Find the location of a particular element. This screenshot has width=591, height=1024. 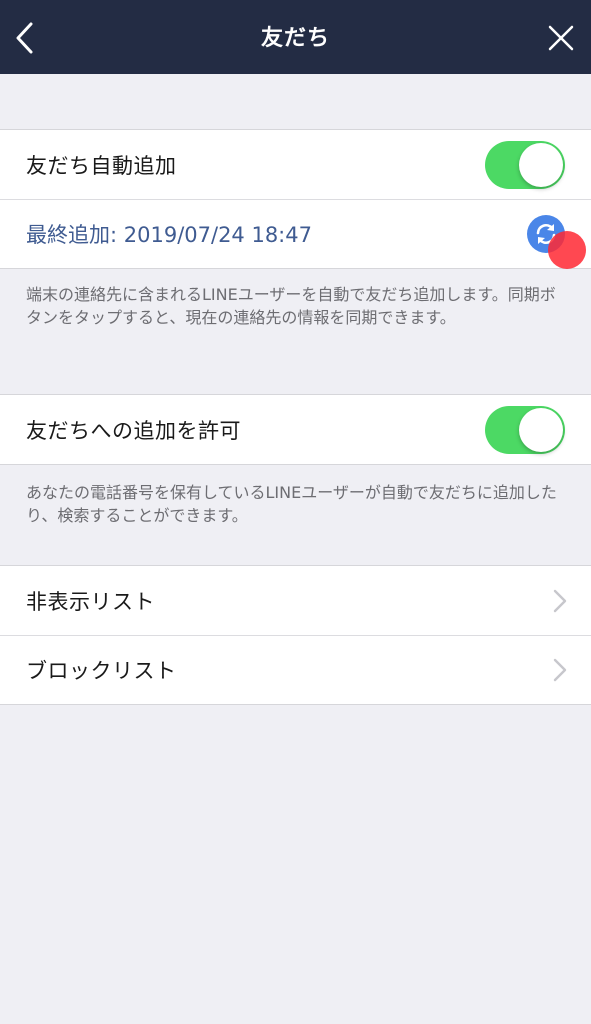

allow-add-label: 友だちへの追加を許可 is located at coordinates (133, 430).